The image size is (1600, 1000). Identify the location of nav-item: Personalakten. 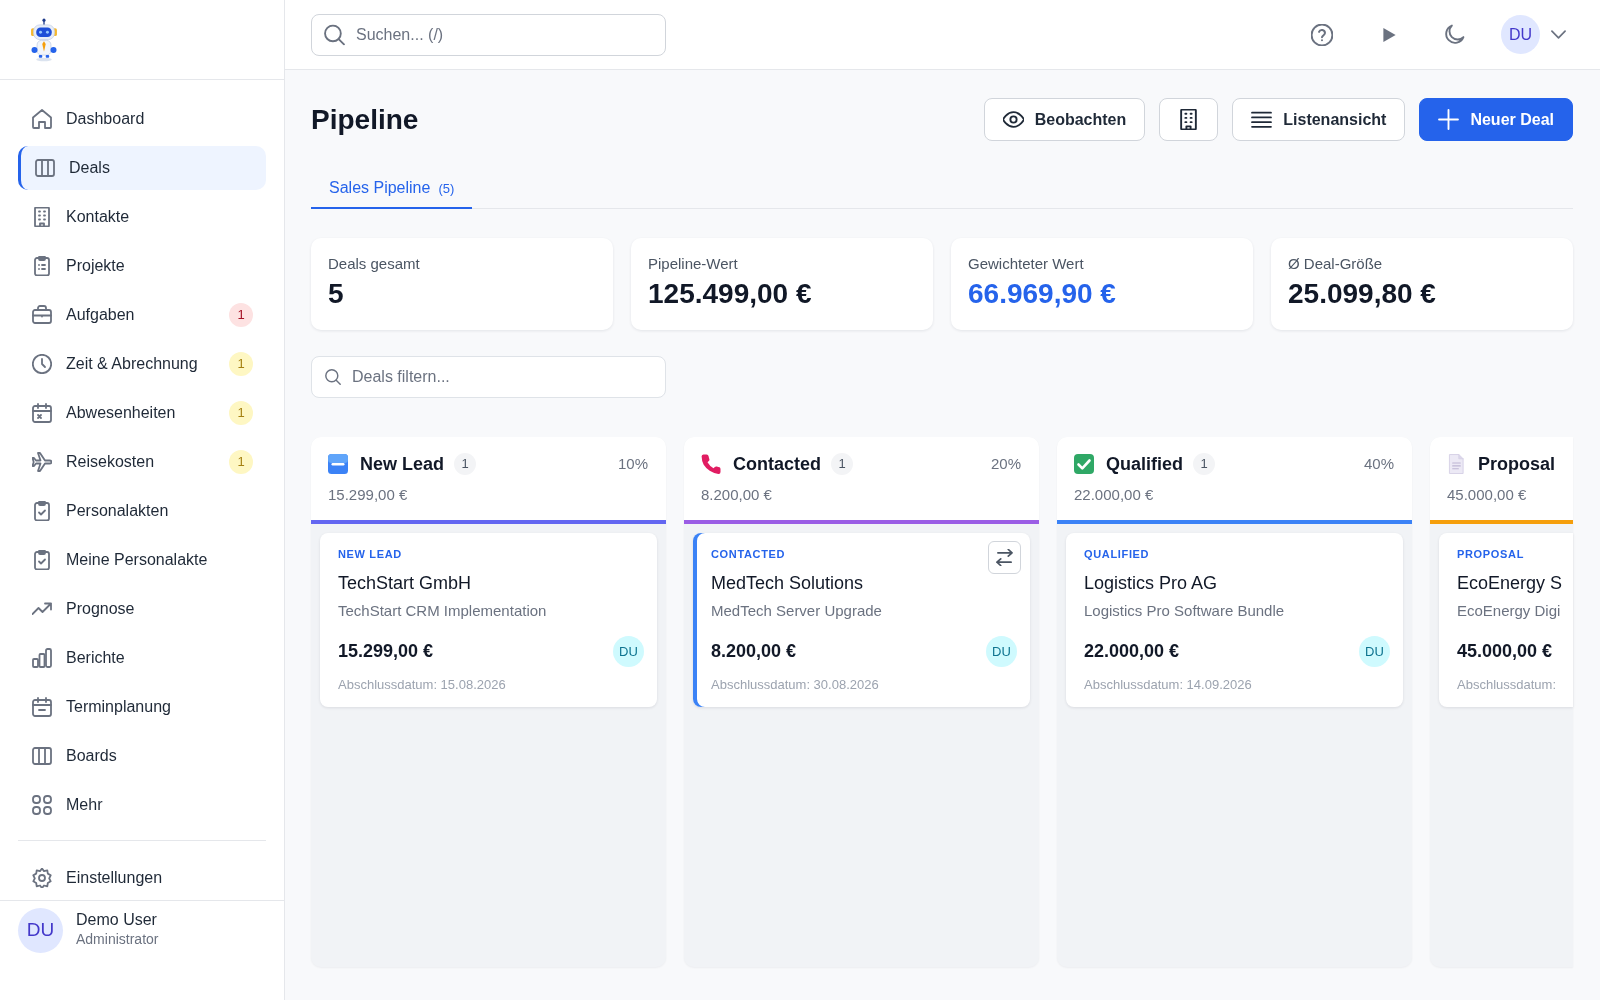
(142, 511).